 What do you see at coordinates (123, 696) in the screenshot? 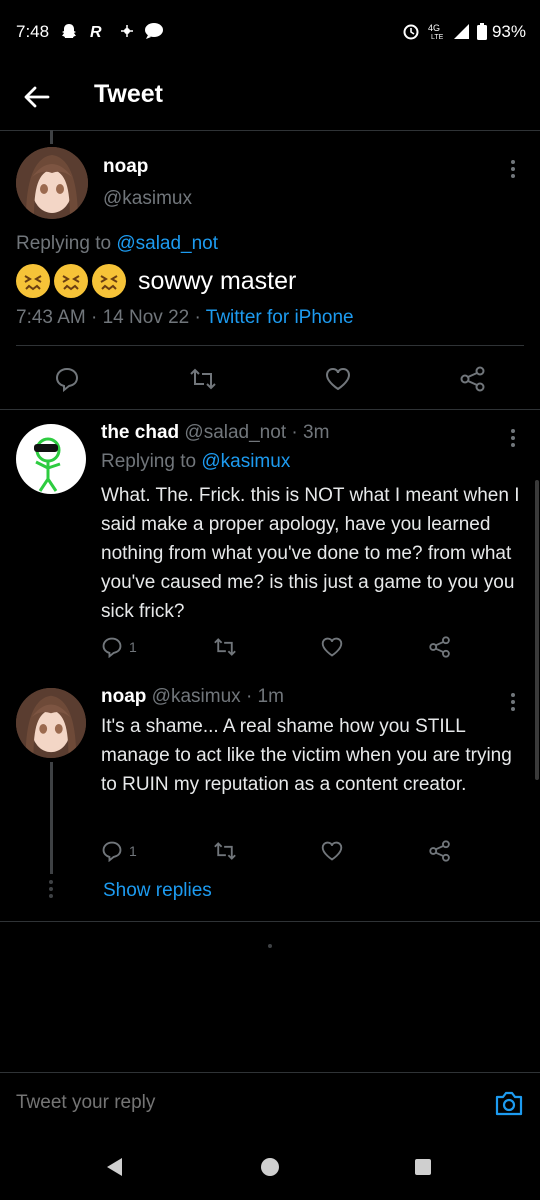
I see `reply-author-name: noap` at bounding box center [123, 696].